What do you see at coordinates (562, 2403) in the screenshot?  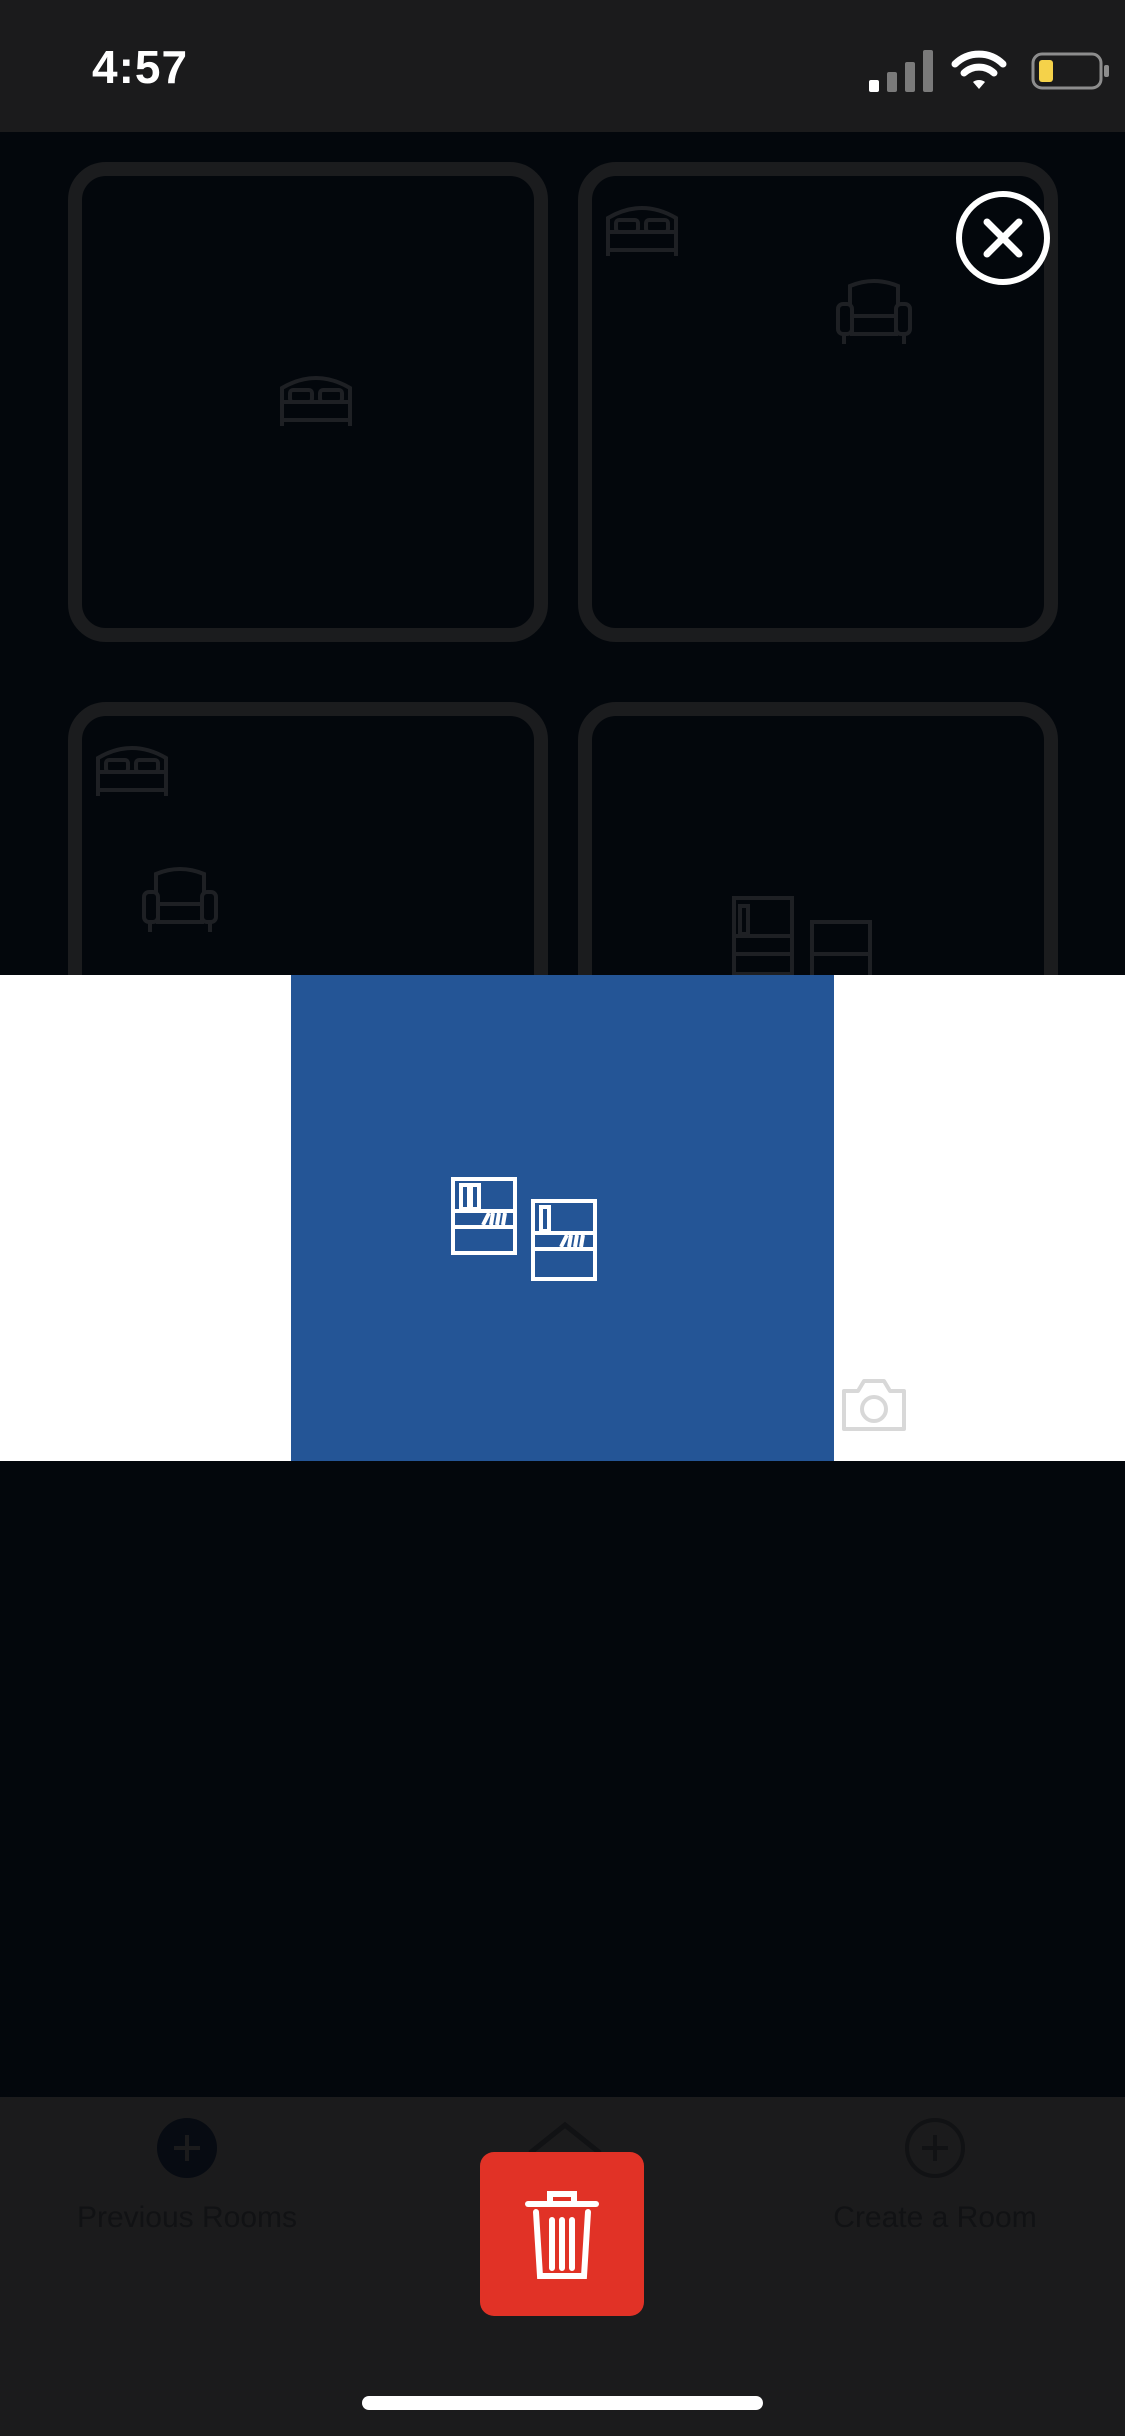 I see `home-indicator` at bounding box center [562, 2403].